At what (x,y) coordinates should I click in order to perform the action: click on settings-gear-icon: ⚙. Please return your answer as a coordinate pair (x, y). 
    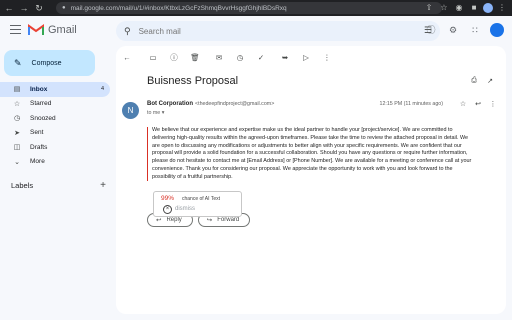
    Looking at the image, I should click on (453, 30).